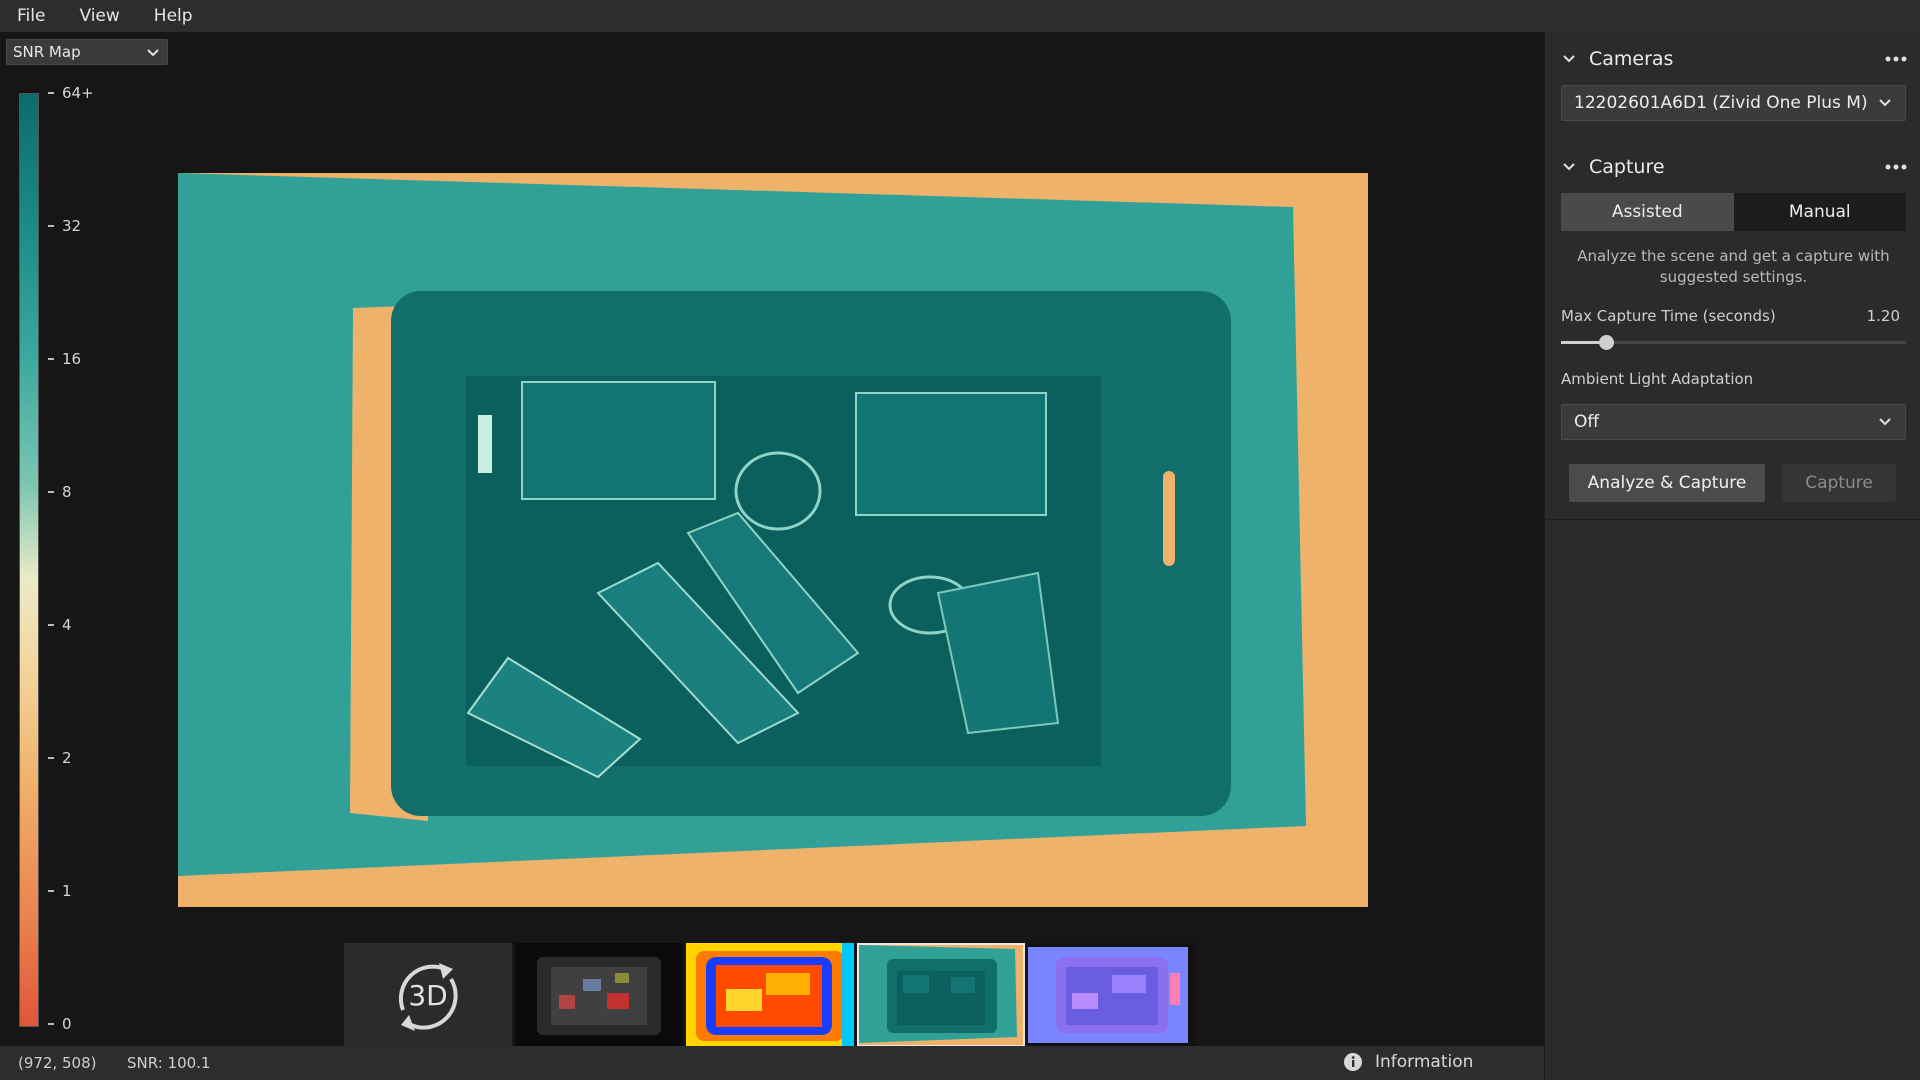 This screenshot has width=1920, height=1080. What do you see at coordinates (1657, 379) in the screenshot?
I see `ambient-light-label: Ambient Light Adaptation` at bounding box center [1657, 379].